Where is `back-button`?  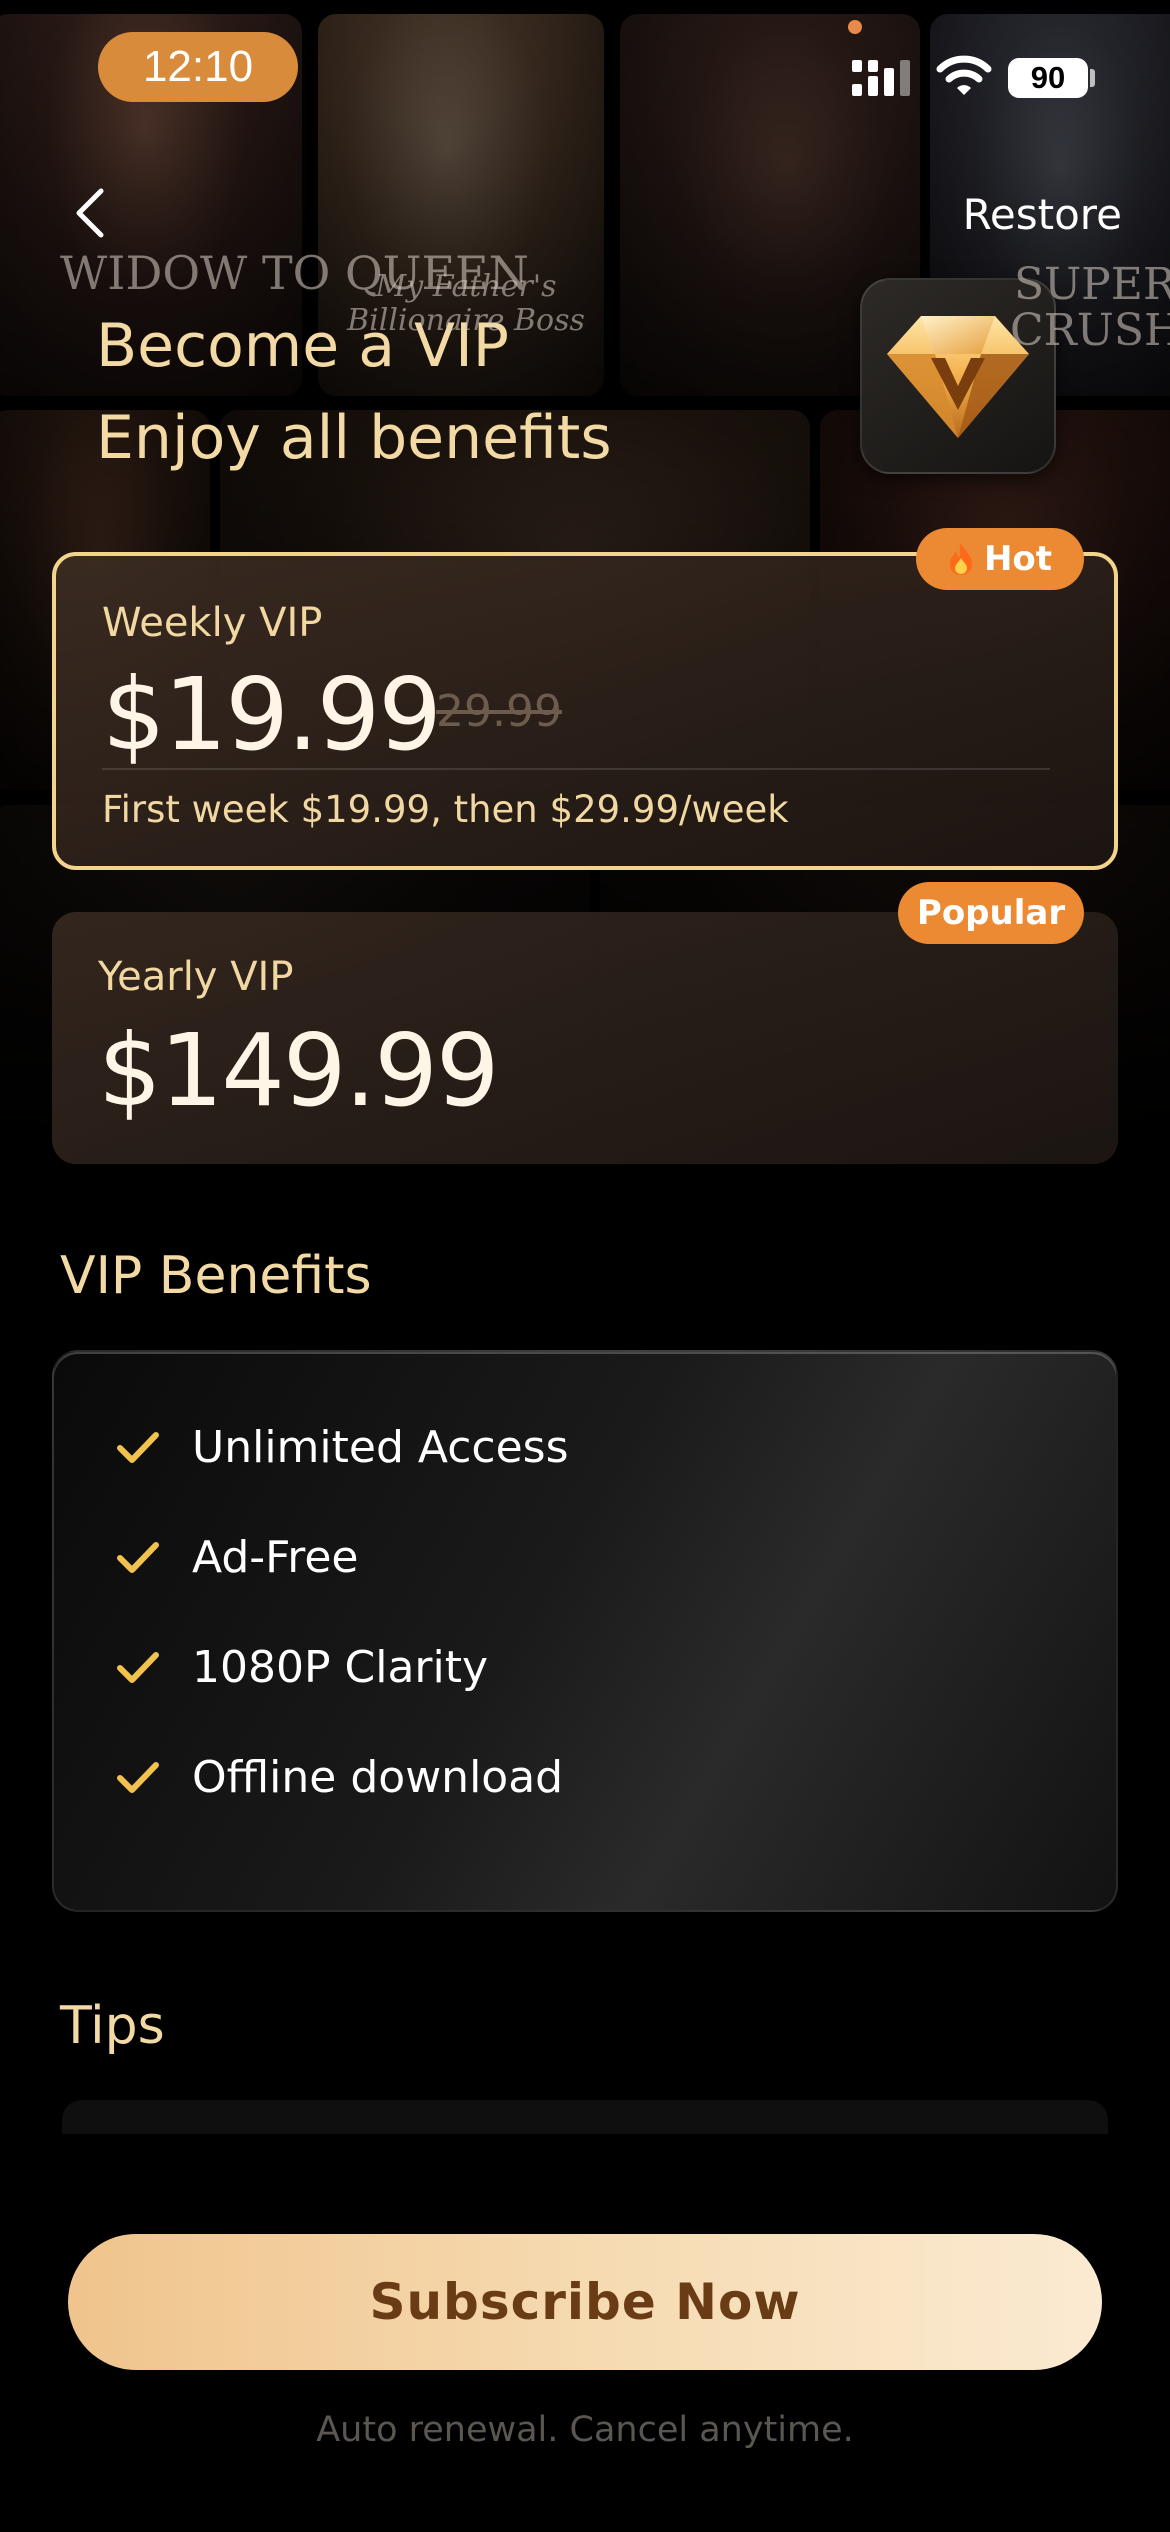
back-button is located at coordinates (90, 213).